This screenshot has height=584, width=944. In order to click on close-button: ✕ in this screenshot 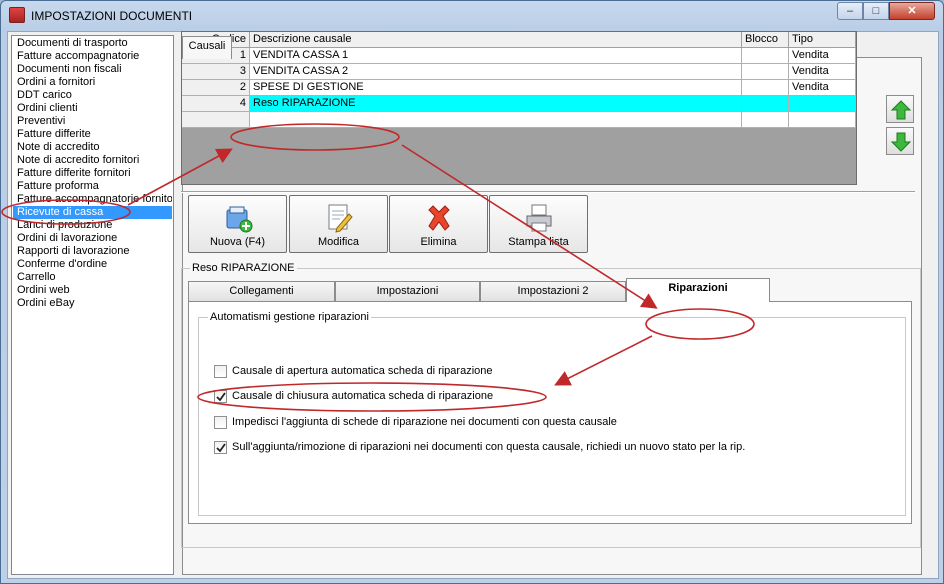, I will do `click(912, 11)`.